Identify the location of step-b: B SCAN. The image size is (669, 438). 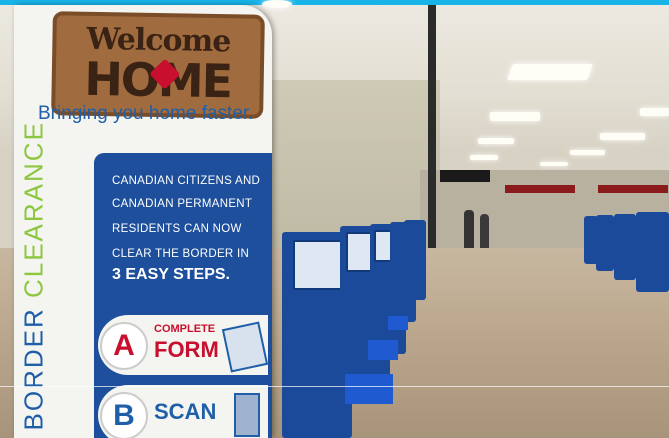
(183, 411).